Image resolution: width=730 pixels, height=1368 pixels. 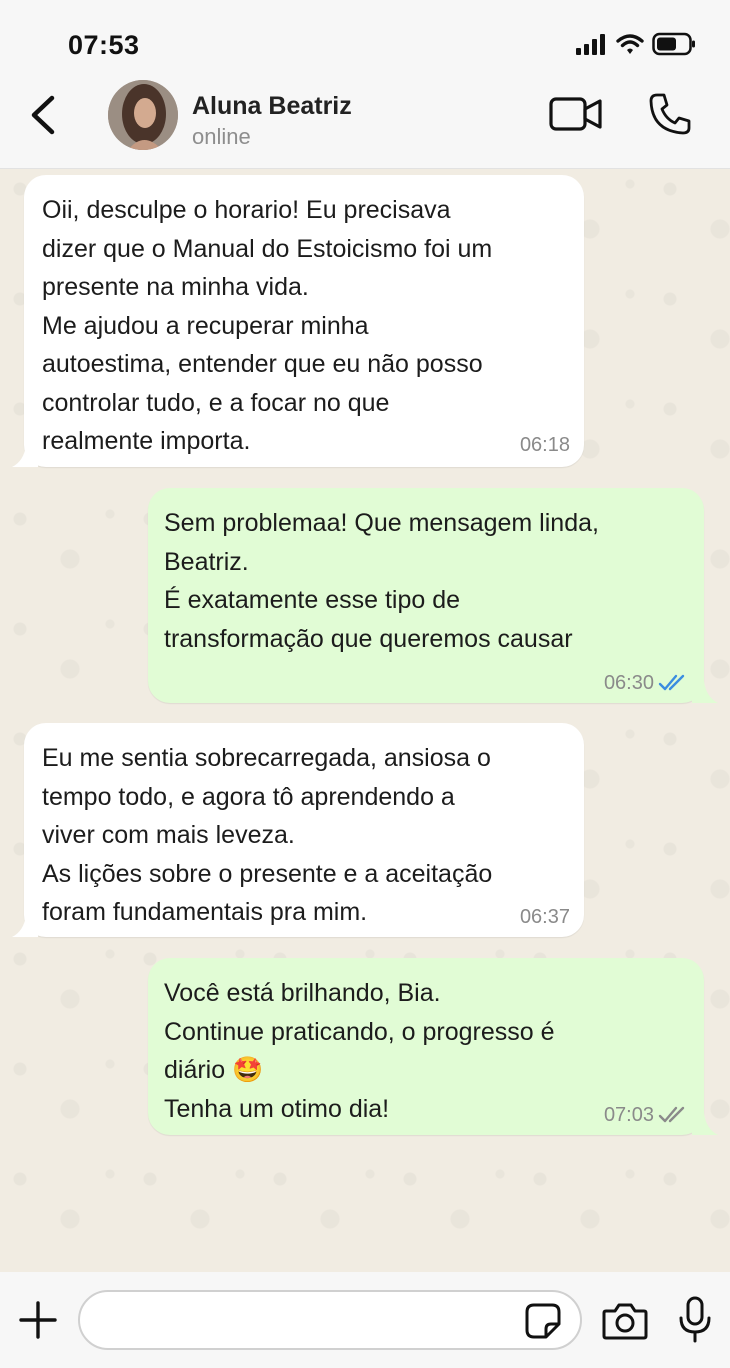 What do you see at coordinates (695, 1320) in the screenshot?
I see `microphone-icon` at bounding box center [695, 1320].